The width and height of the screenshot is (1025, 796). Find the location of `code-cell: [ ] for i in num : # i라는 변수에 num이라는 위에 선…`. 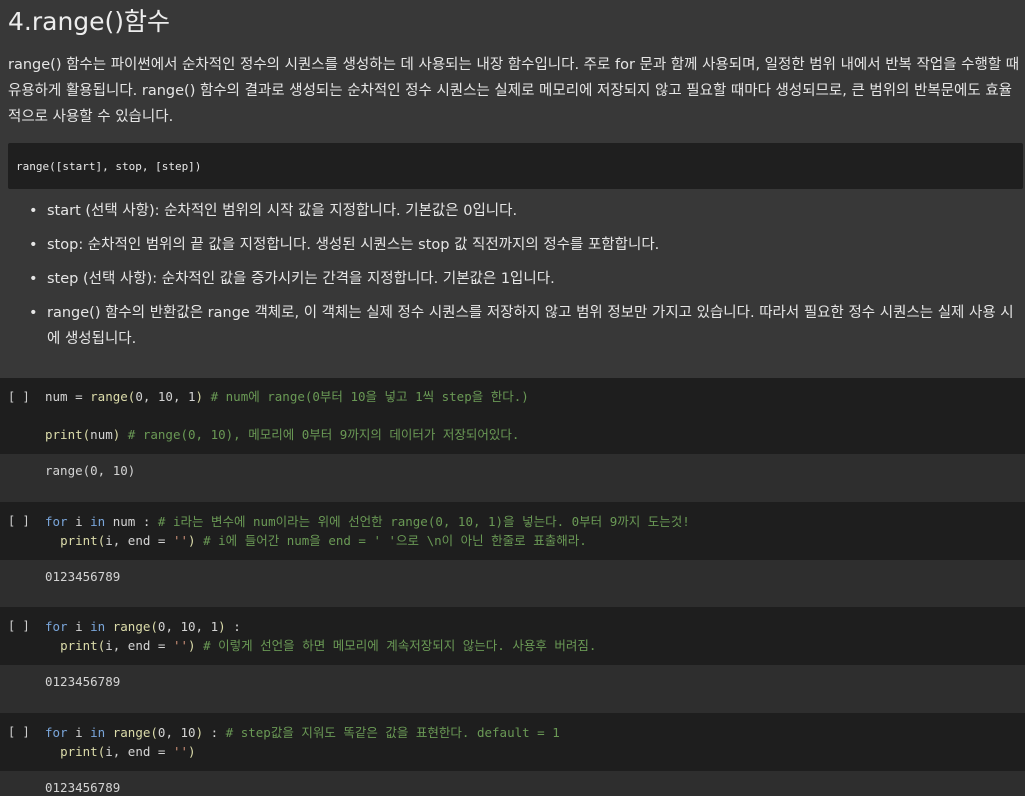

code-cell: [ ] for i in num : # i라는 변수에 num이라는 위에 선… is located at coordinates (512, 531).